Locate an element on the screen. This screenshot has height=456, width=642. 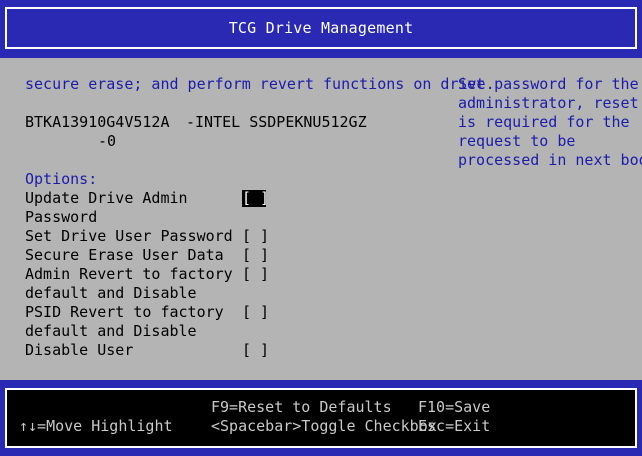
header-band: TCG Drive Management is located at coordinates (321, 29).